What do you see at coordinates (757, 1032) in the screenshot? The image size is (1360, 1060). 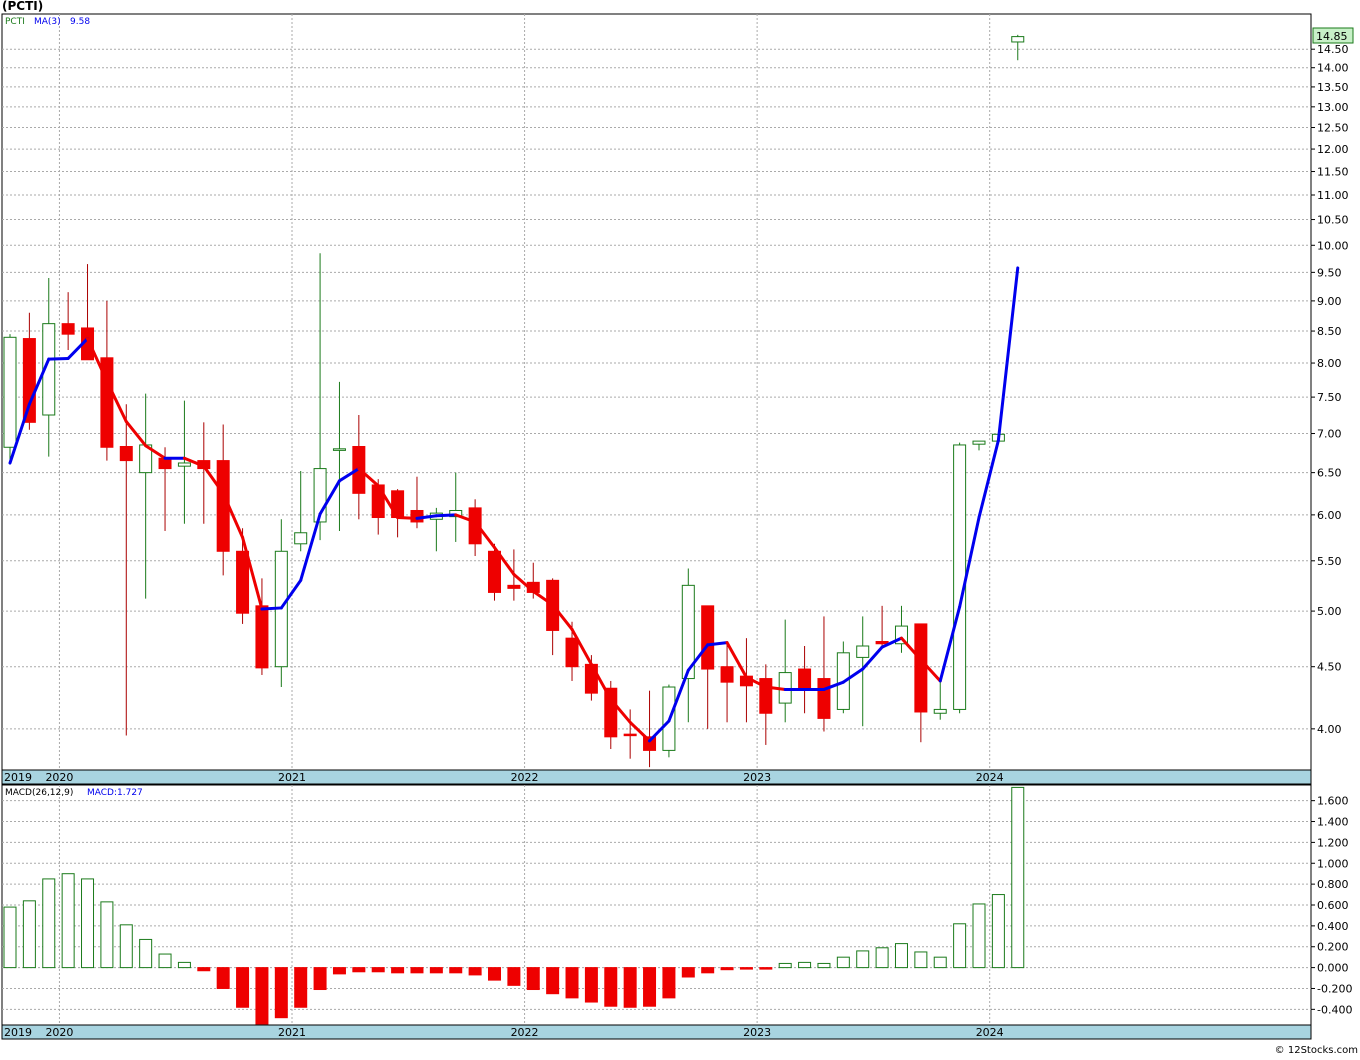 I see `macd-year-label: 2023` at bounding box center [757, 1032].